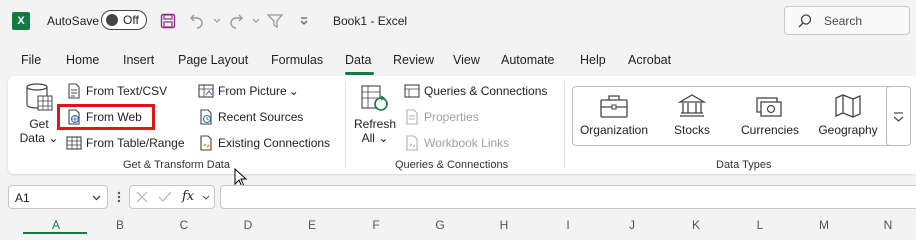 Image resolution: width=916 pixels, height=240 pixels. What do you see at coordinates (375, 124) in the screenshot?
I see `refresh-all-label-line1: Refresh` at bounding box center [375, 124].